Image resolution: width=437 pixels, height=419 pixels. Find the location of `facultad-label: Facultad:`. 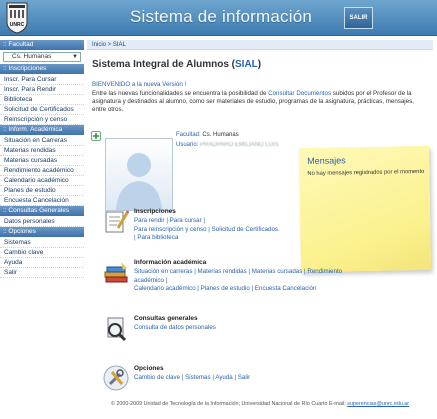

facultad-label: Facultad: is located at coordinates (188, 135).